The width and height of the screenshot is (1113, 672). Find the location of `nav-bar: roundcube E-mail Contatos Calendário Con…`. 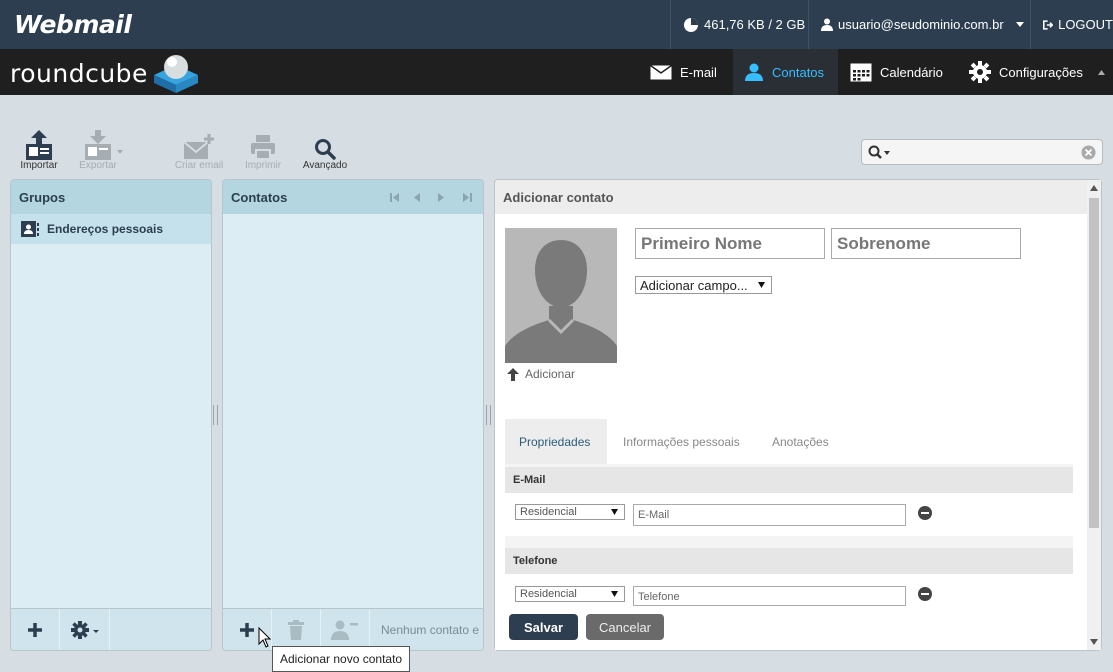

nav-bar: roundcube E-mail Contatos Calendário Con… is located at coordinates (556, 72).